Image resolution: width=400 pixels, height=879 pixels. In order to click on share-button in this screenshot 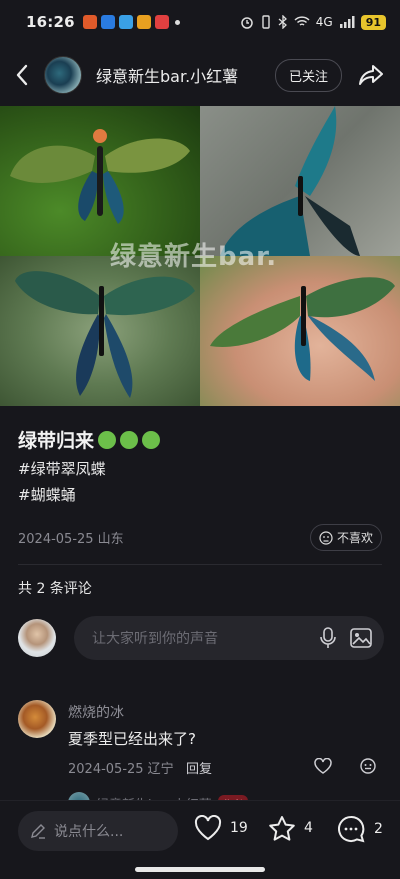, I will do `click(371, 75)`.